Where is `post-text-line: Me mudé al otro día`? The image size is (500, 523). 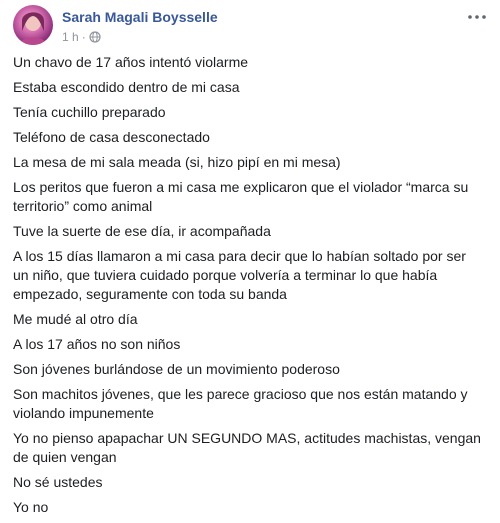 post-text-line: Me mudé al otro día is located at coordinates (75, 319).